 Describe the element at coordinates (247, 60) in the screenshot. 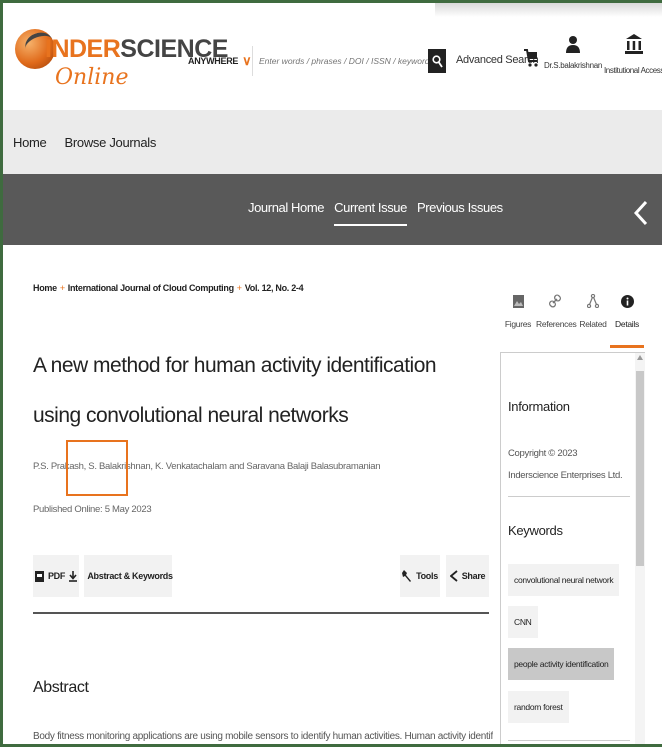

I see `chevron-down-icon: ∨` at that location.